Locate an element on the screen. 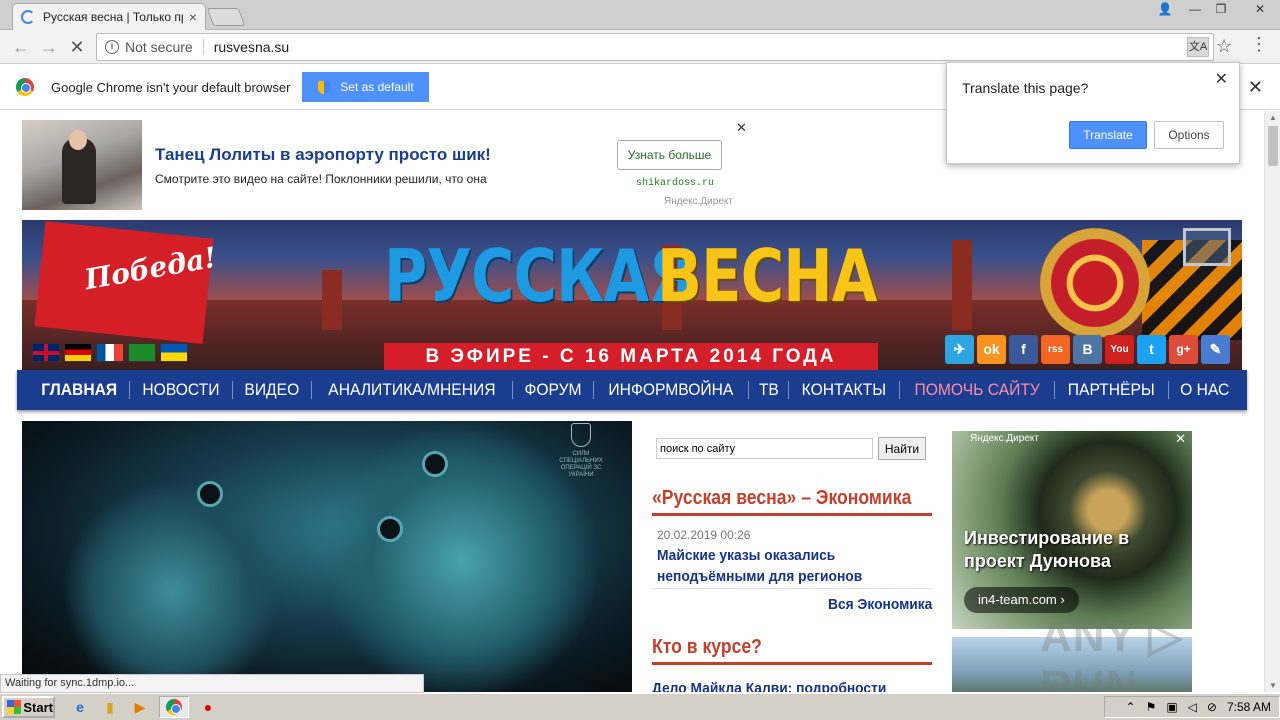 The height and width of the screenshot is (720, 1280). nav-item-home: ГЛАВНАЯ is located at coordinates (79, 390).